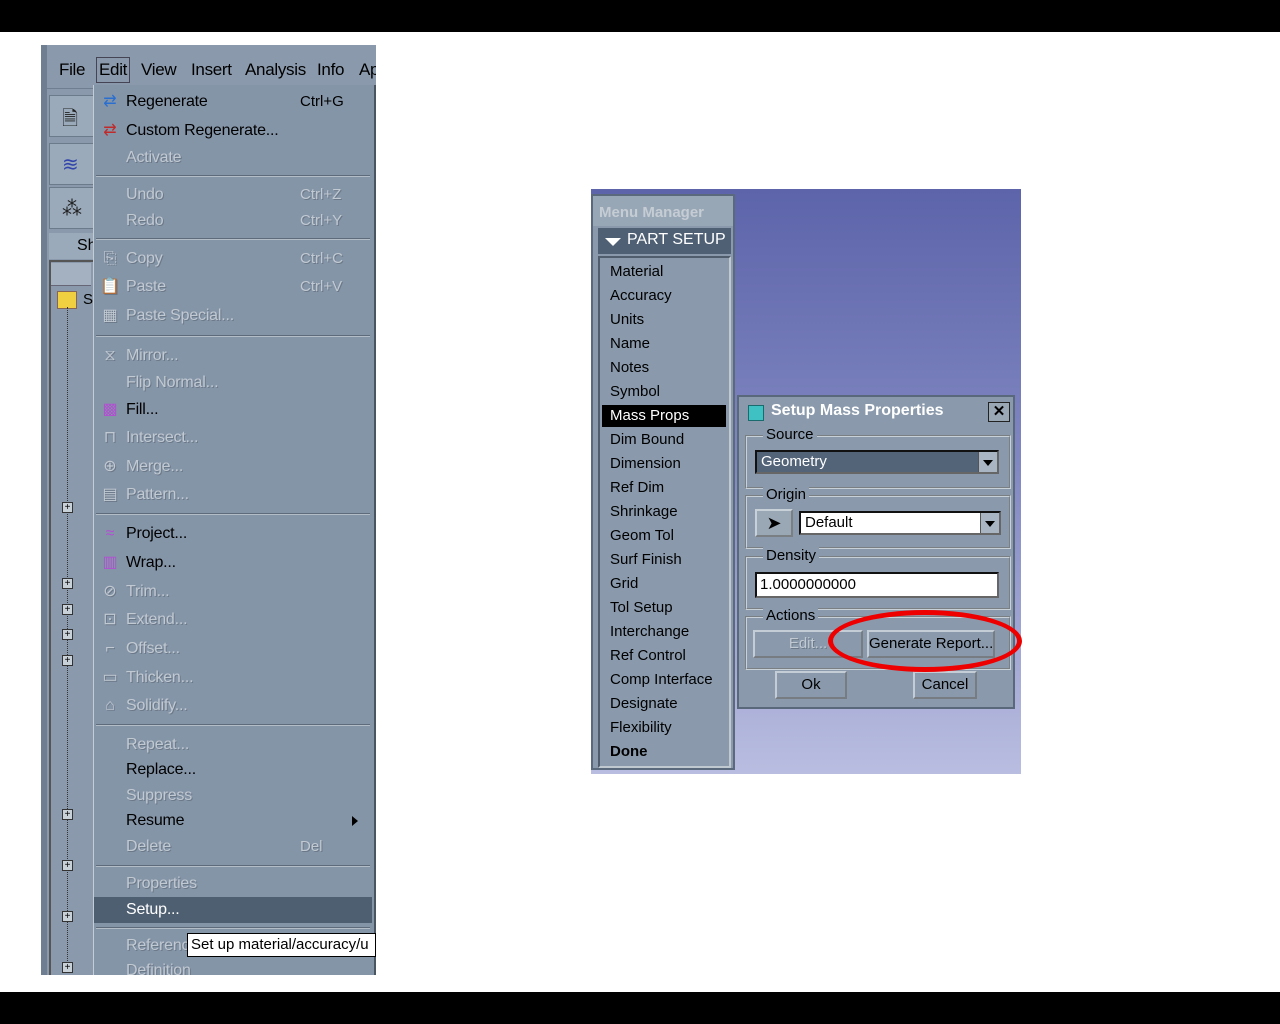 The width and height of the screenshot is (1280, 1024). Describe the element at coordinates (664, 680) in the screenshot. I see `mm-item-comp-interface: Comp Interface` at that location.